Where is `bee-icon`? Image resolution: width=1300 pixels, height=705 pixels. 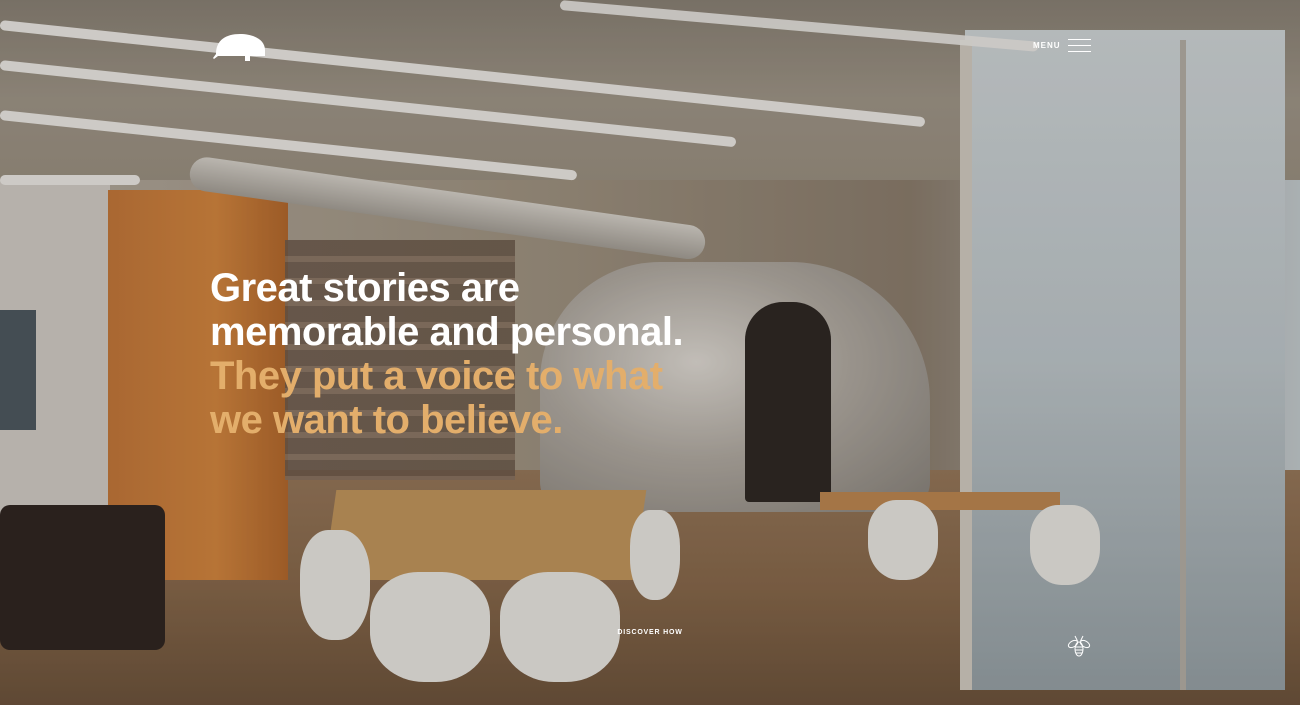 bee-icon is located at coordinates (1079, 647).